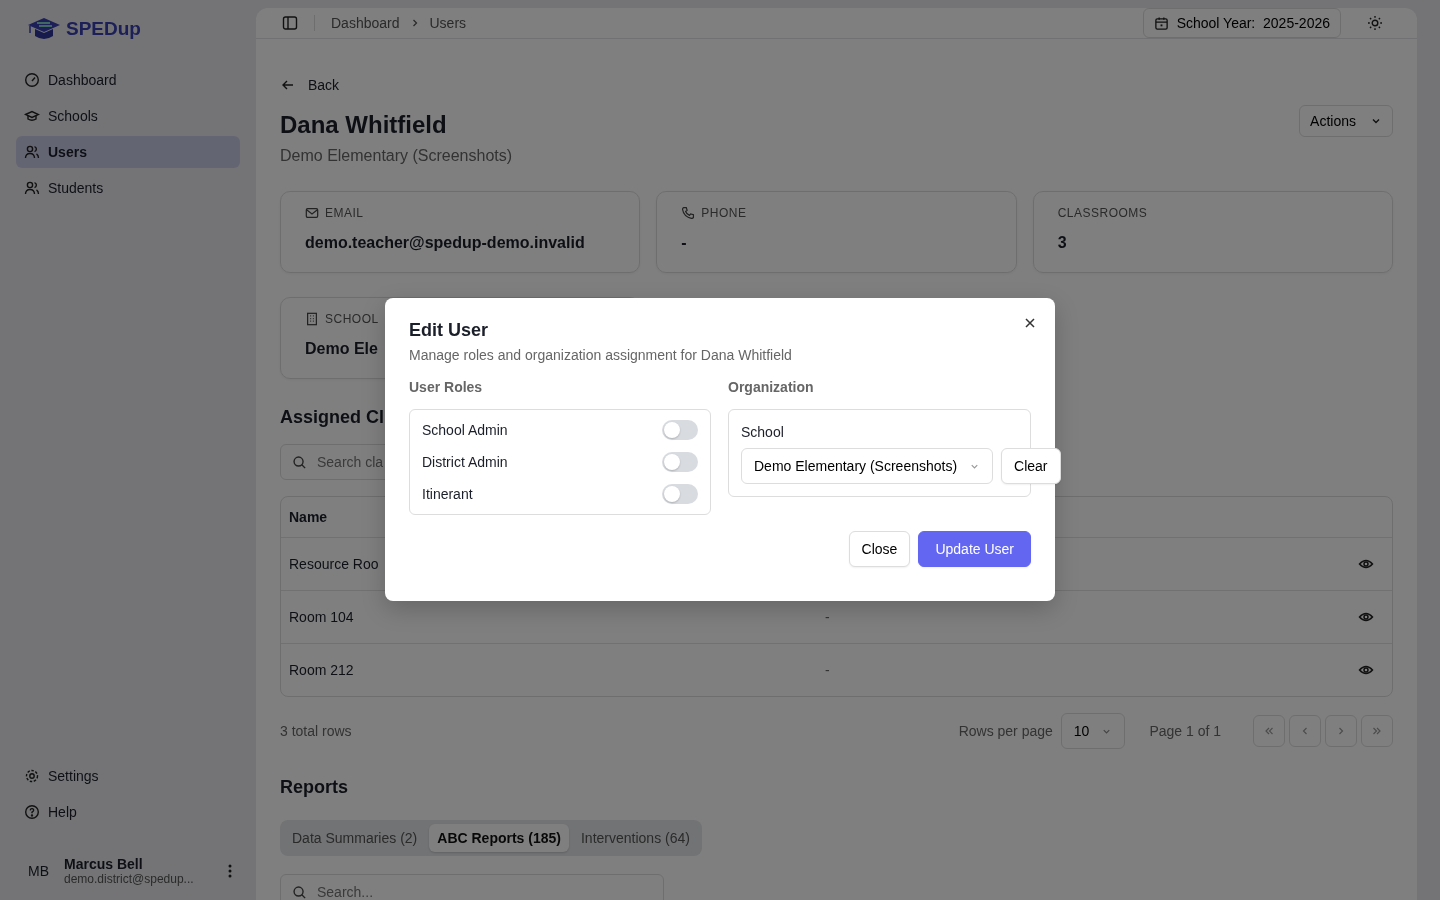 Image resolution: width=1440 pixels, height=900 pixels. Describe the element at coordinates (314, 787) in the screenshot. I see `section-title: Reports` at that location.